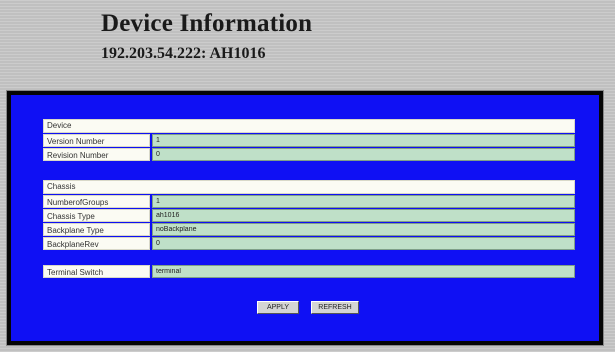 The image size is (615, 352). I want to click on terminal-switch-label: Terminal Switch, so click(96, 271).